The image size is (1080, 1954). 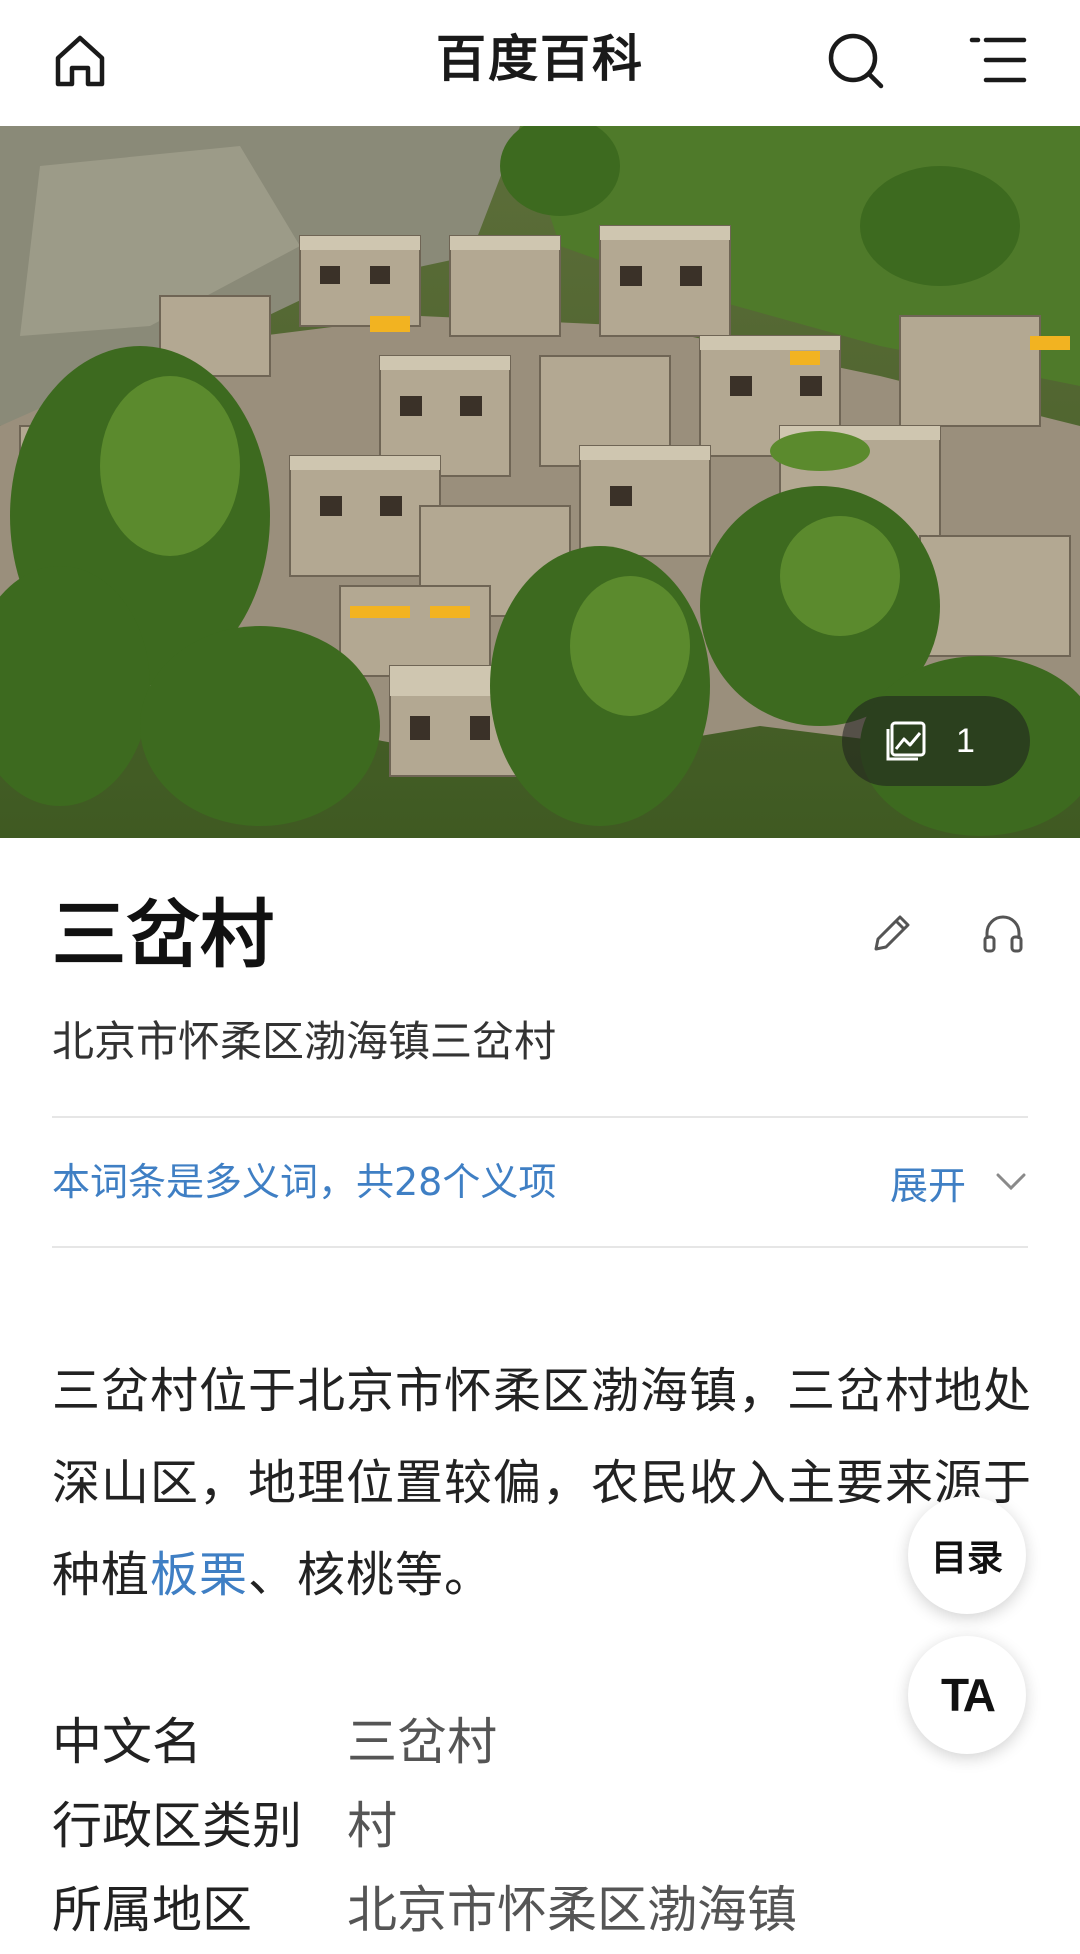 I want to click on info-row: 中文名 三岔村, so click(x=532, y=1742).